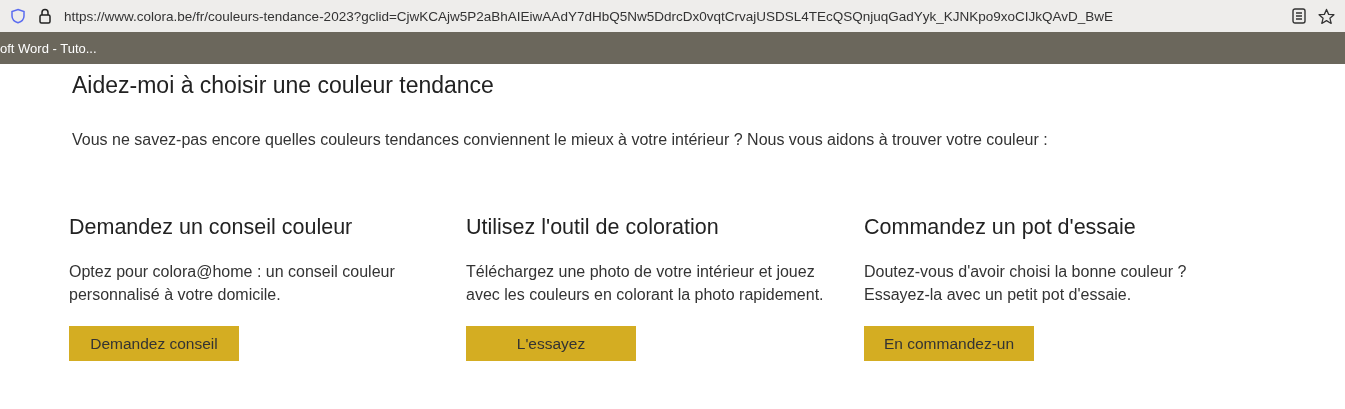  I want to click on intro-text: Vous ne savez-pas encore quelles couleurs tendances conviennent le mieux à votre intérieur ? Nous vous aidons à trouver votre couleur :, so click(560, 140).